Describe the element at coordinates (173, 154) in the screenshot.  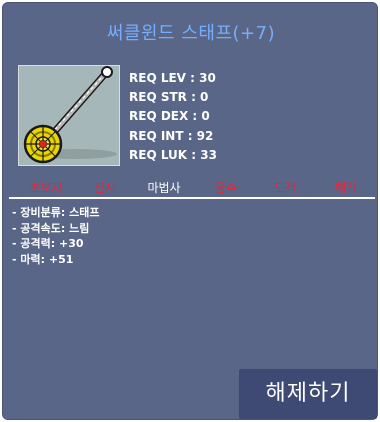
I see `req-luk: REQ LUK : 33` at that location.